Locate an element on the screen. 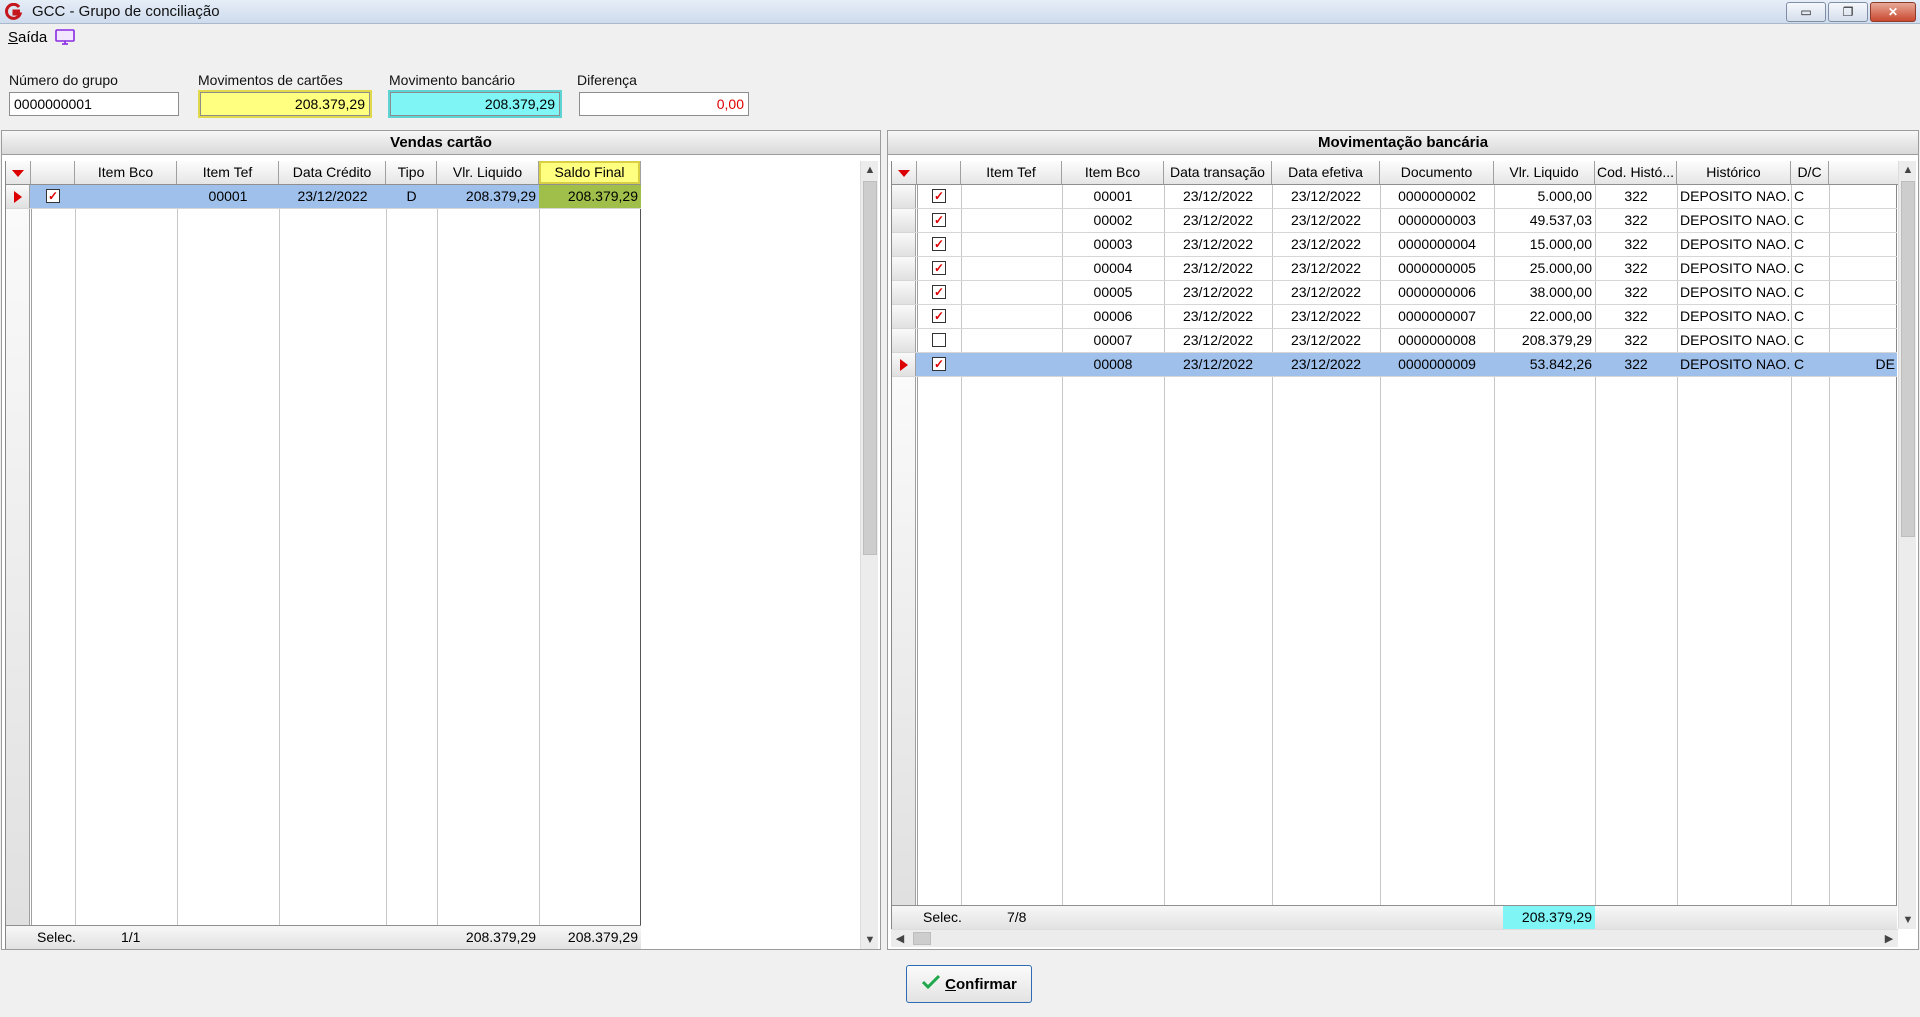 The width and height of the screenshot is (1920, 1017). cell-data-efetiva: 23/12/2022 is located at coordinates (1326, 268).